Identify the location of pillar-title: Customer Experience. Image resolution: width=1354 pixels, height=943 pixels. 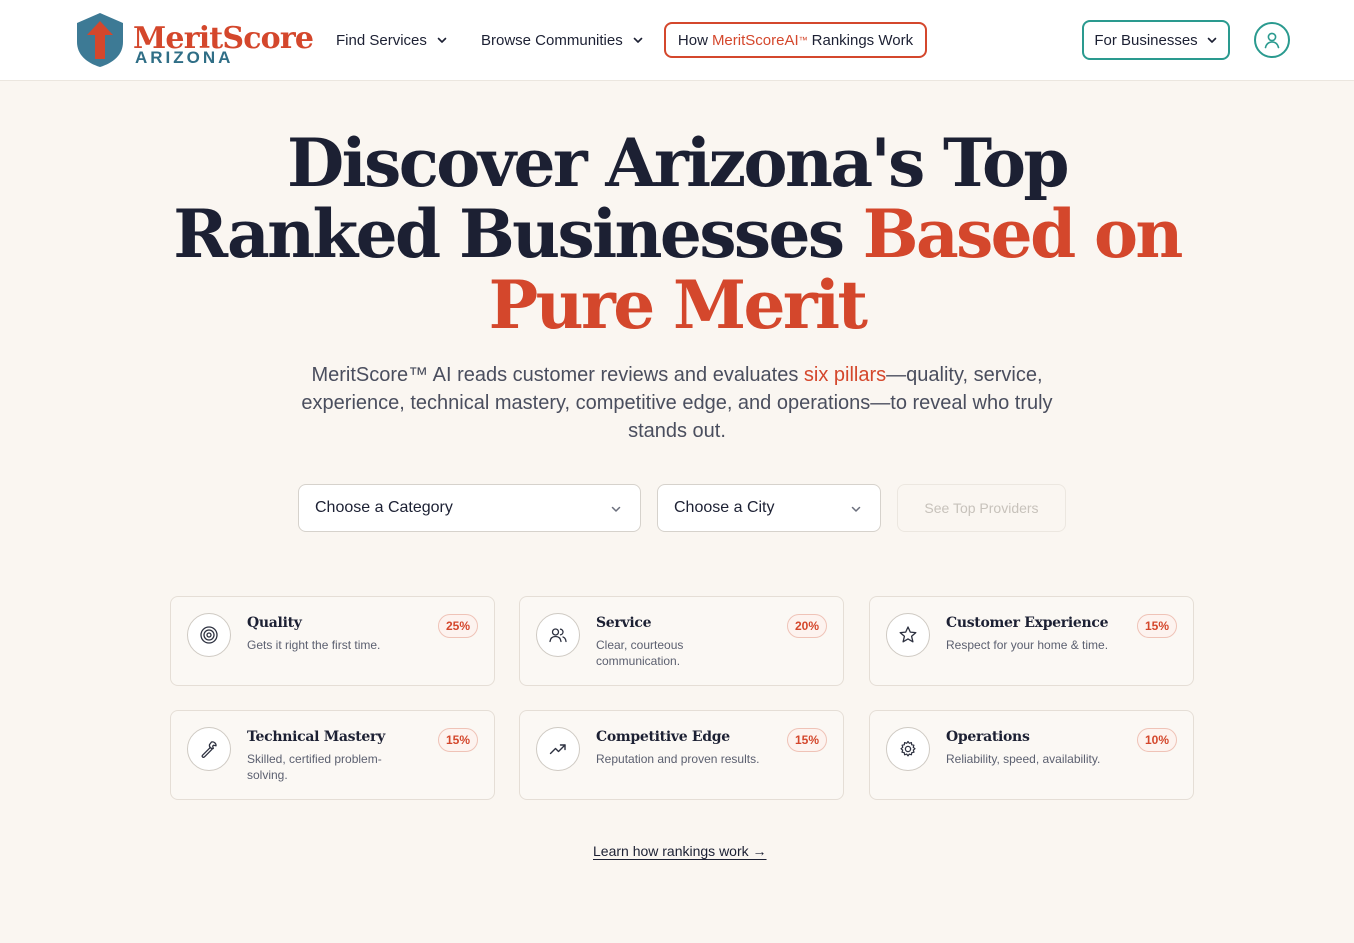
(1027, 623).